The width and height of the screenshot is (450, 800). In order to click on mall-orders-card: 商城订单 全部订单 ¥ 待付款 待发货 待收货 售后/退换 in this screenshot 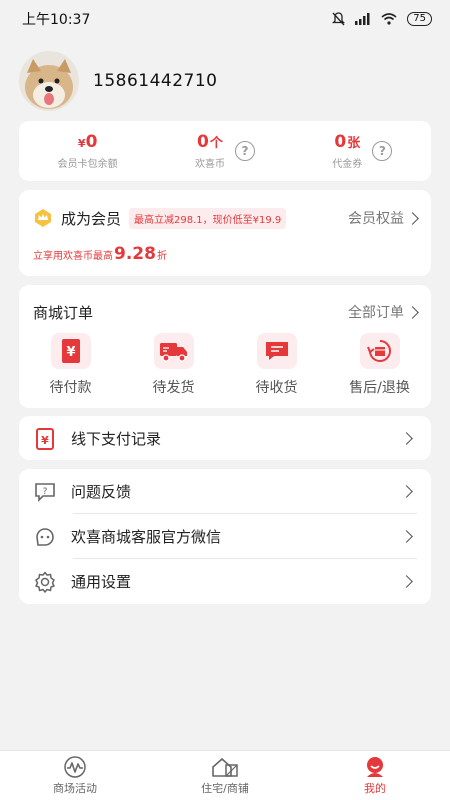, I will do `click(225, 346)`.